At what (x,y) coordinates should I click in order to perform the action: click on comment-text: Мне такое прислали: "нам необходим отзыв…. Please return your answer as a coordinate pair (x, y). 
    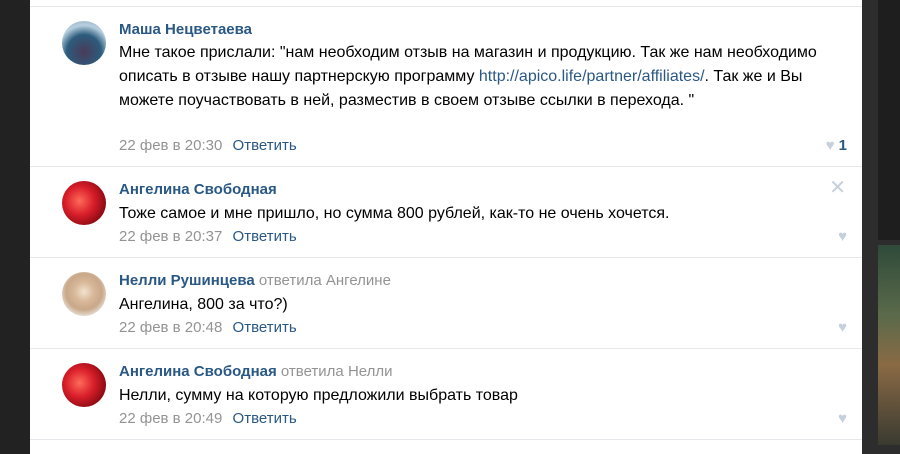
    Looking at the image, I should click on (469, 77).